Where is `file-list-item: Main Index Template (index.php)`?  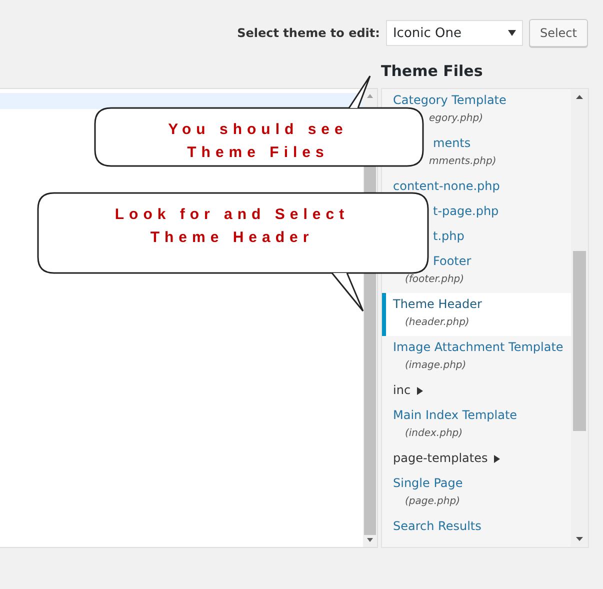 file-list-item: Main Index Template (index.php) is located at coordinates (476, 425).